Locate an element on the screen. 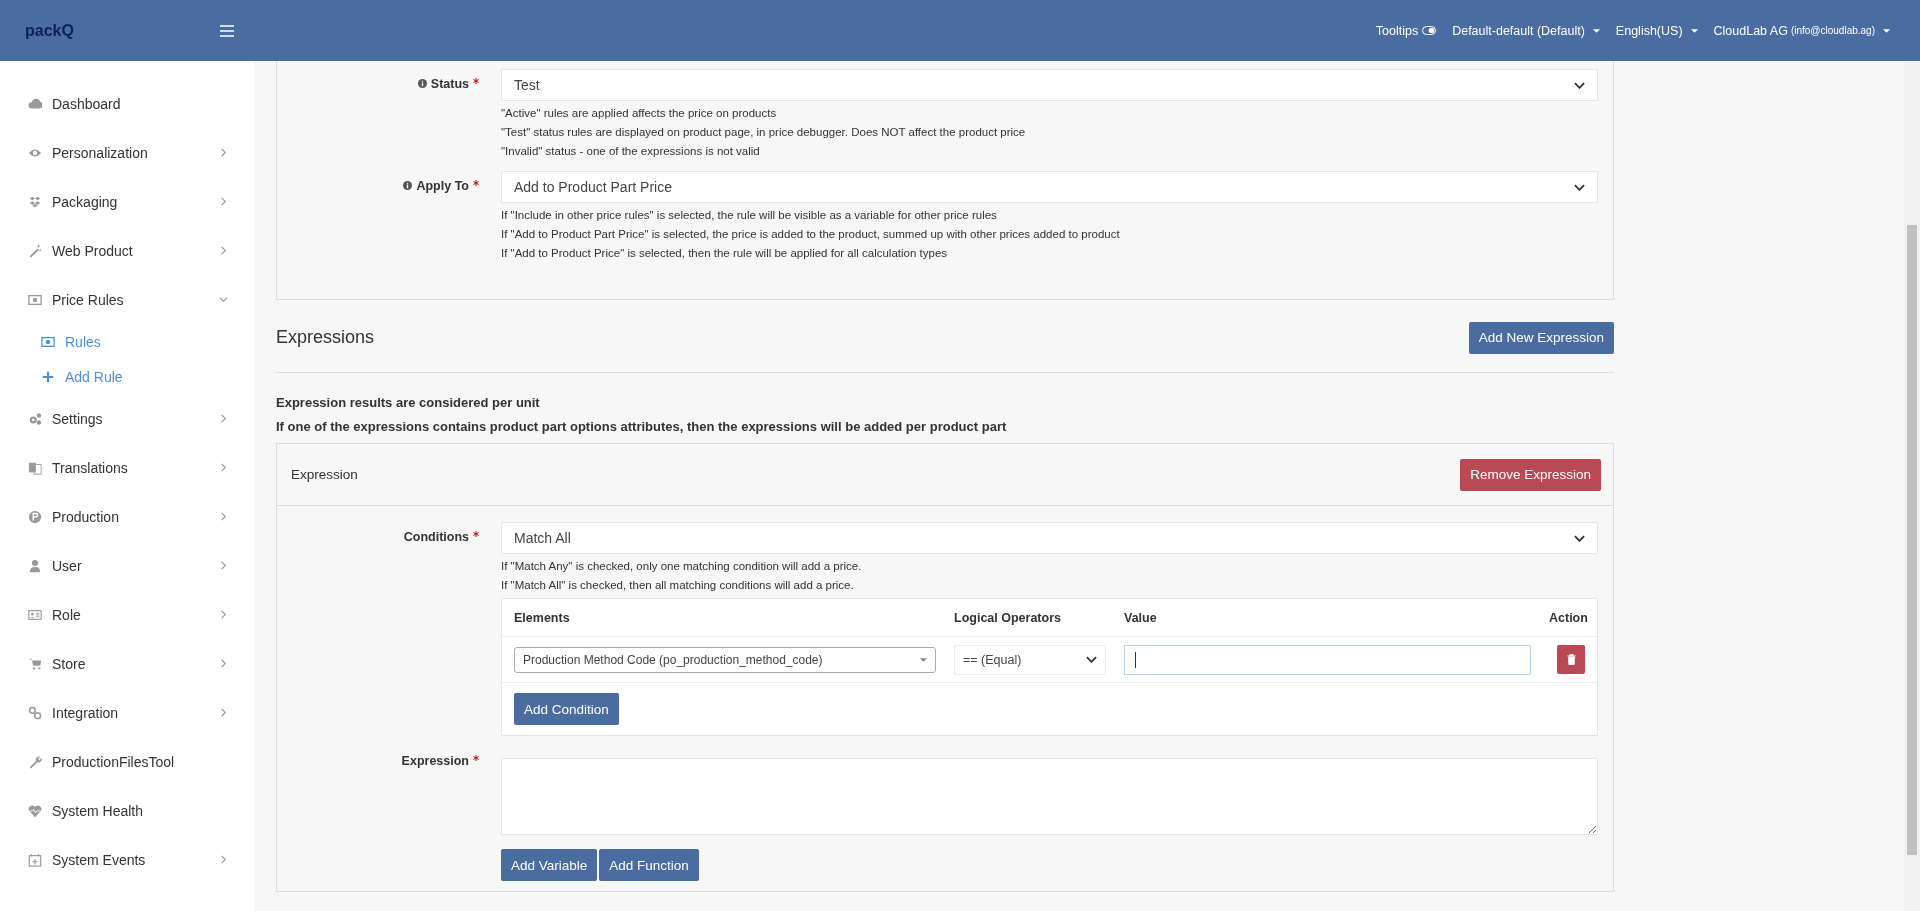  dropdown-menu: CloudLab AG (info@cloudlab.ag) is located at coordinates (1801, 30).